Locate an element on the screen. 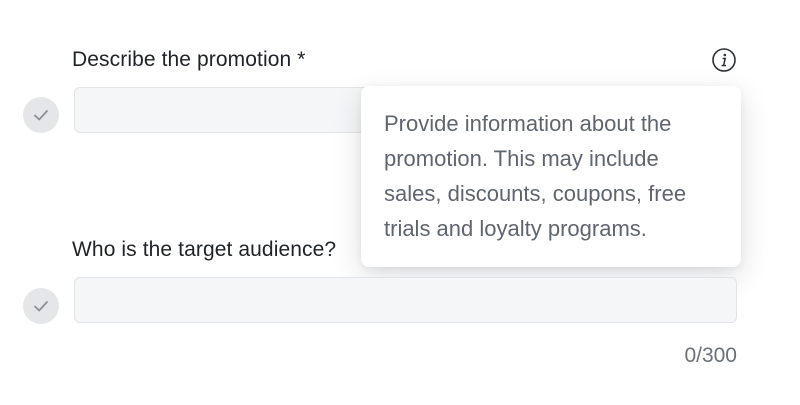 The height and width of the screenshot is (405, 800). audience-field-wrapper is located at coordinates (405, 300).